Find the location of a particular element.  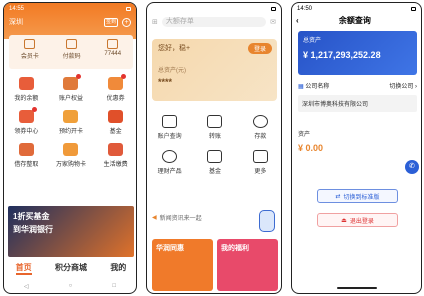

grid-item-open-card: 预约开卡 is located at coordinates (71, 122).